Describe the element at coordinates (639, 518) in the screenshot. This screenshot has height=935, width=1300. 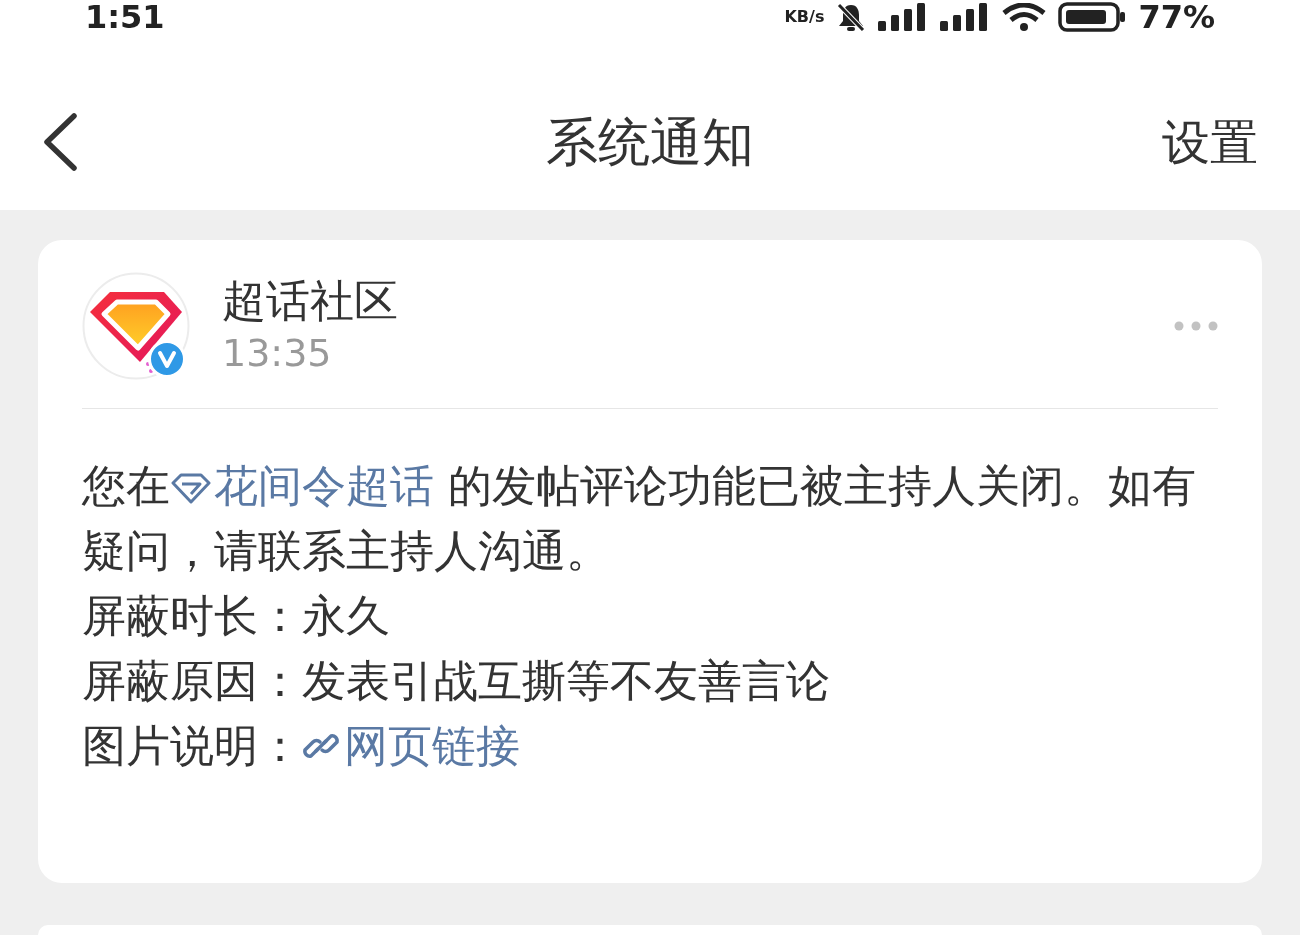
I see `message-text: 您在 花间令超话 的发帖评论功能已被主持人关闭。如有疑问，请联系主持人沟通。` at that location.